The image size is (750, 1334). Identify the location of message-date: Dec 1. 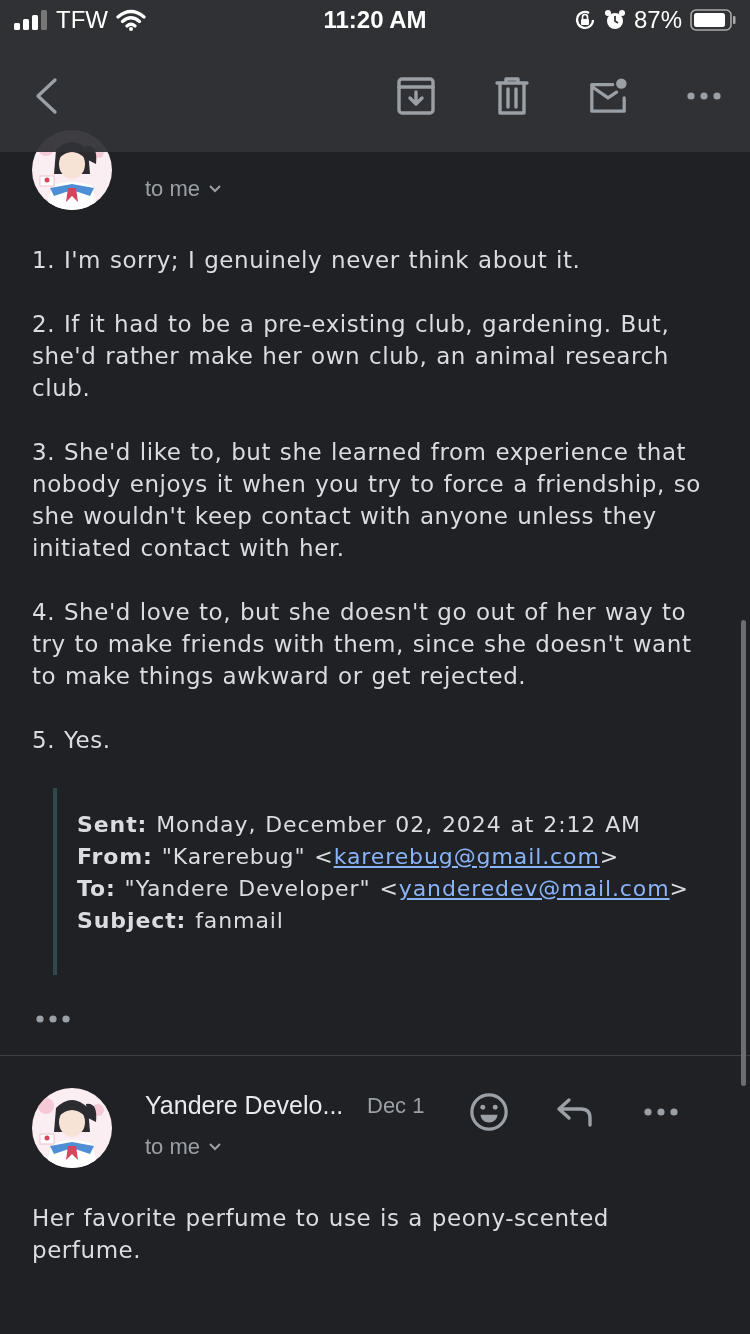
(396, 1106).